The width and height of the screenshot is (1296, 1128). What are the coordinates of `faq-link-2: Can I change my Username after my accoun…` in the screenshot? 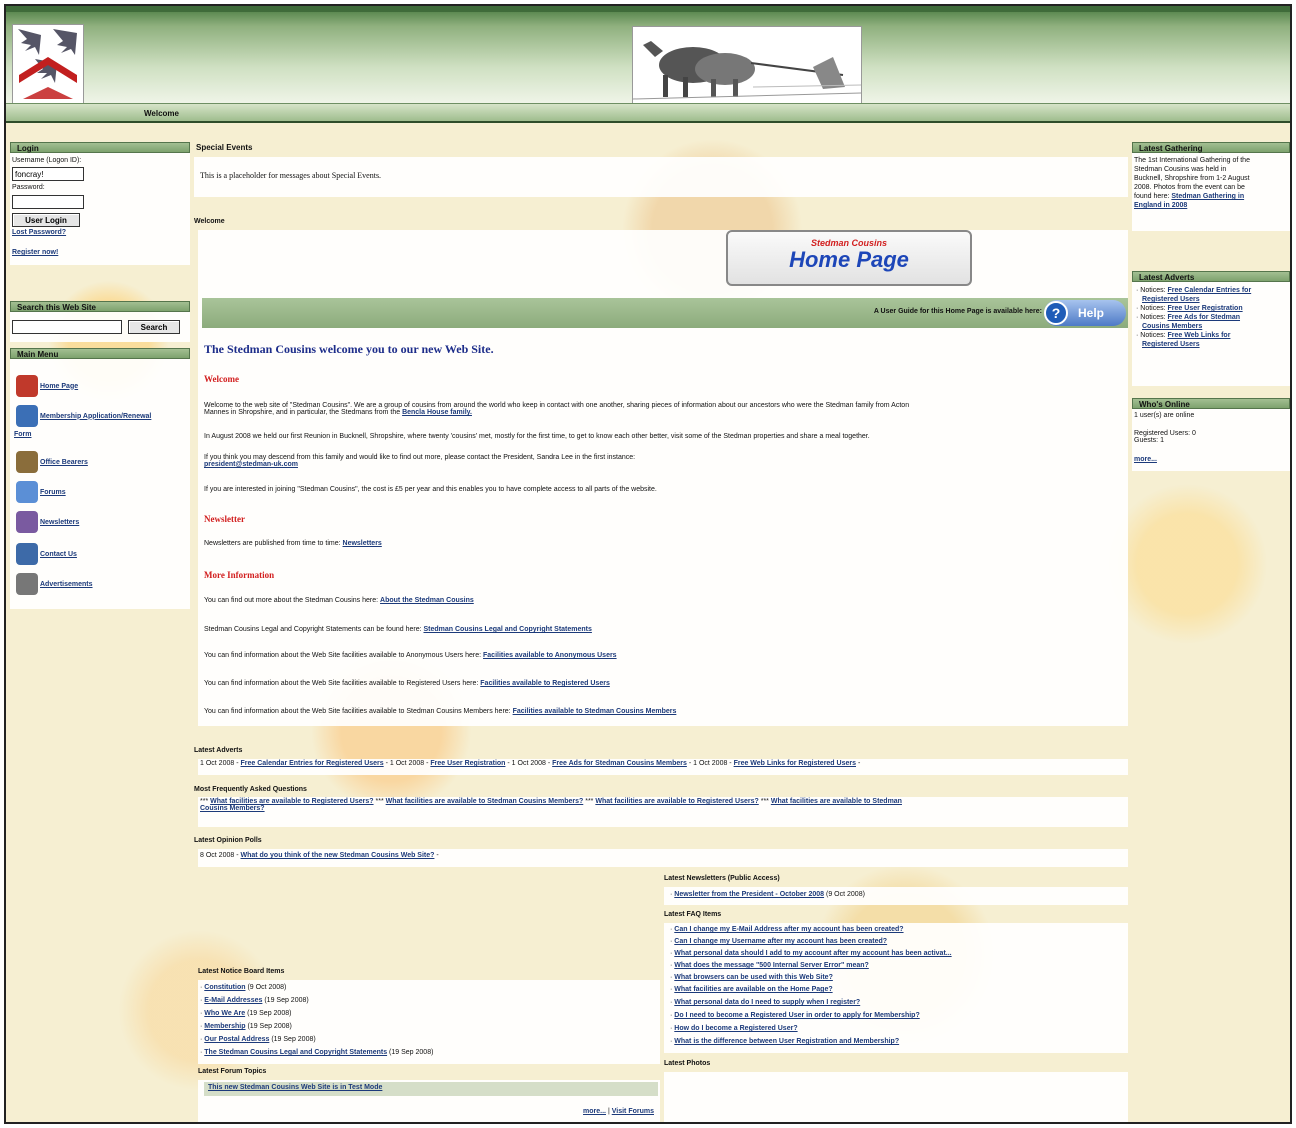 It's located at (780, 941).